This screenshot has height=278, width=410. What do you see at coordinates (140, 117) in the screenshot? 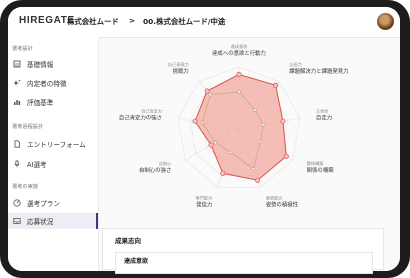
I see `radar-axis-label: 自己肯定力の強さ` at bounding box center [140, 117].